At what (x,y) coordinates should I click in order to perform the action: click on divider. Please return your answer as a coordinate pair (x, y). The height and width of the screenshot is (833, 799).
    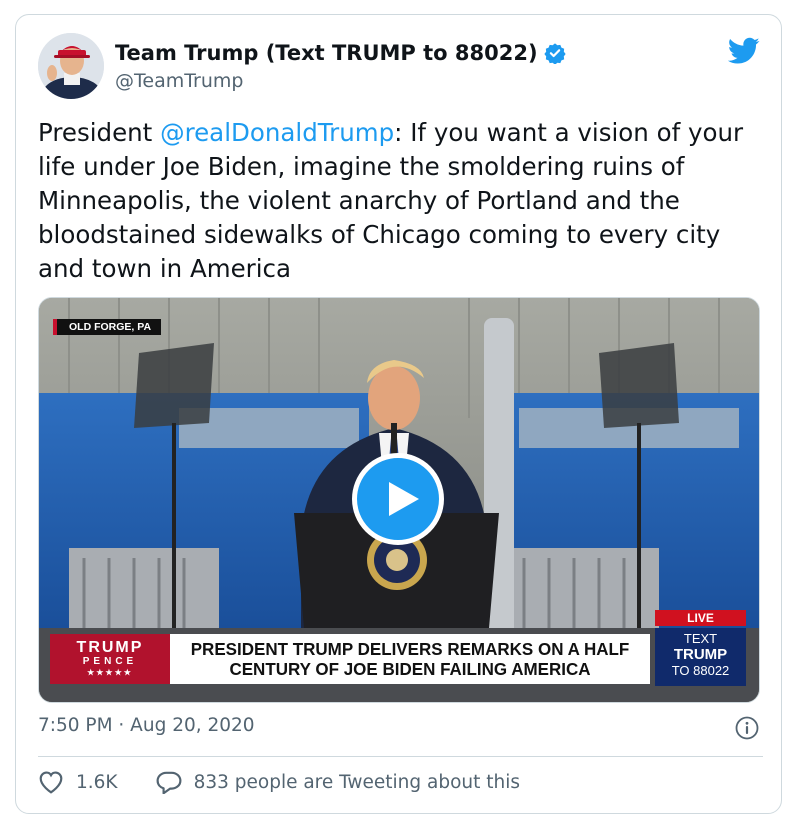
    Looking at the image, I should click on (400, 756).